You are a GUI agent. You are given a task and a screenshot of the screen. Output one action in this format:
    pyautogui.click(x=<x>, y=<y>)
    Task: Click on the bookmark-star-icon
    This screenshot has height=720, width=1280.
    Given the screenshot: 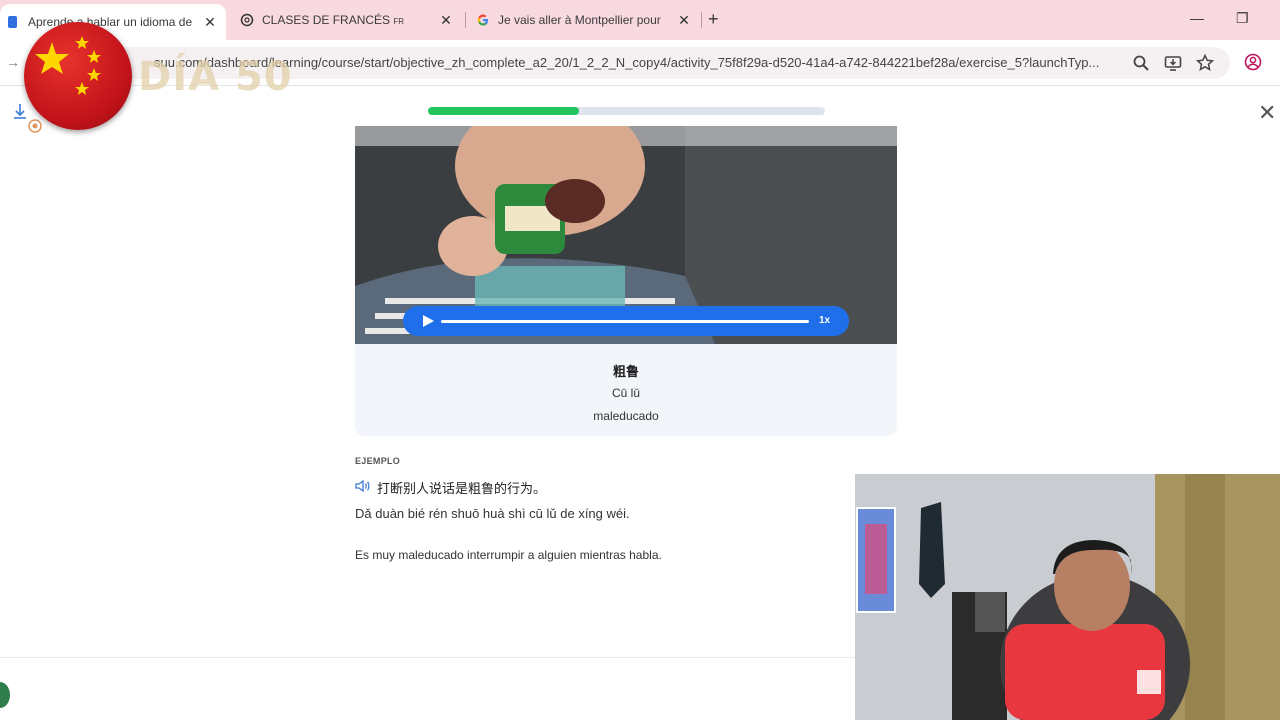 What is the action you would take?
    pyautogui.click(x=1205, y=63)
    